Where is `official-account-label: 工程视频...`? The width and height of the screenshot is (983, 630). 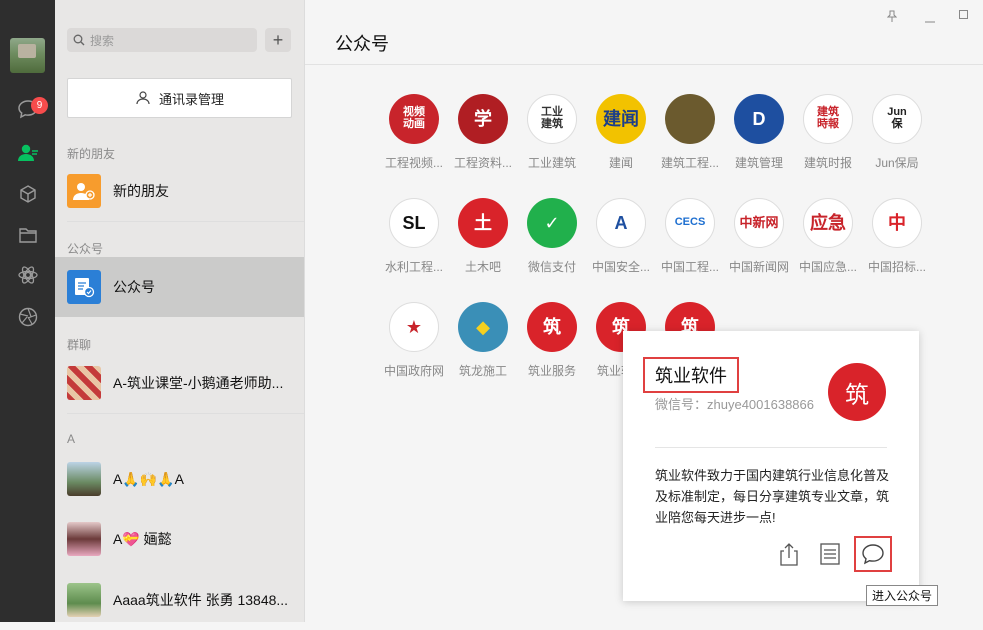
official-account-label: 工程视频... is located at coordinates (413, 163).